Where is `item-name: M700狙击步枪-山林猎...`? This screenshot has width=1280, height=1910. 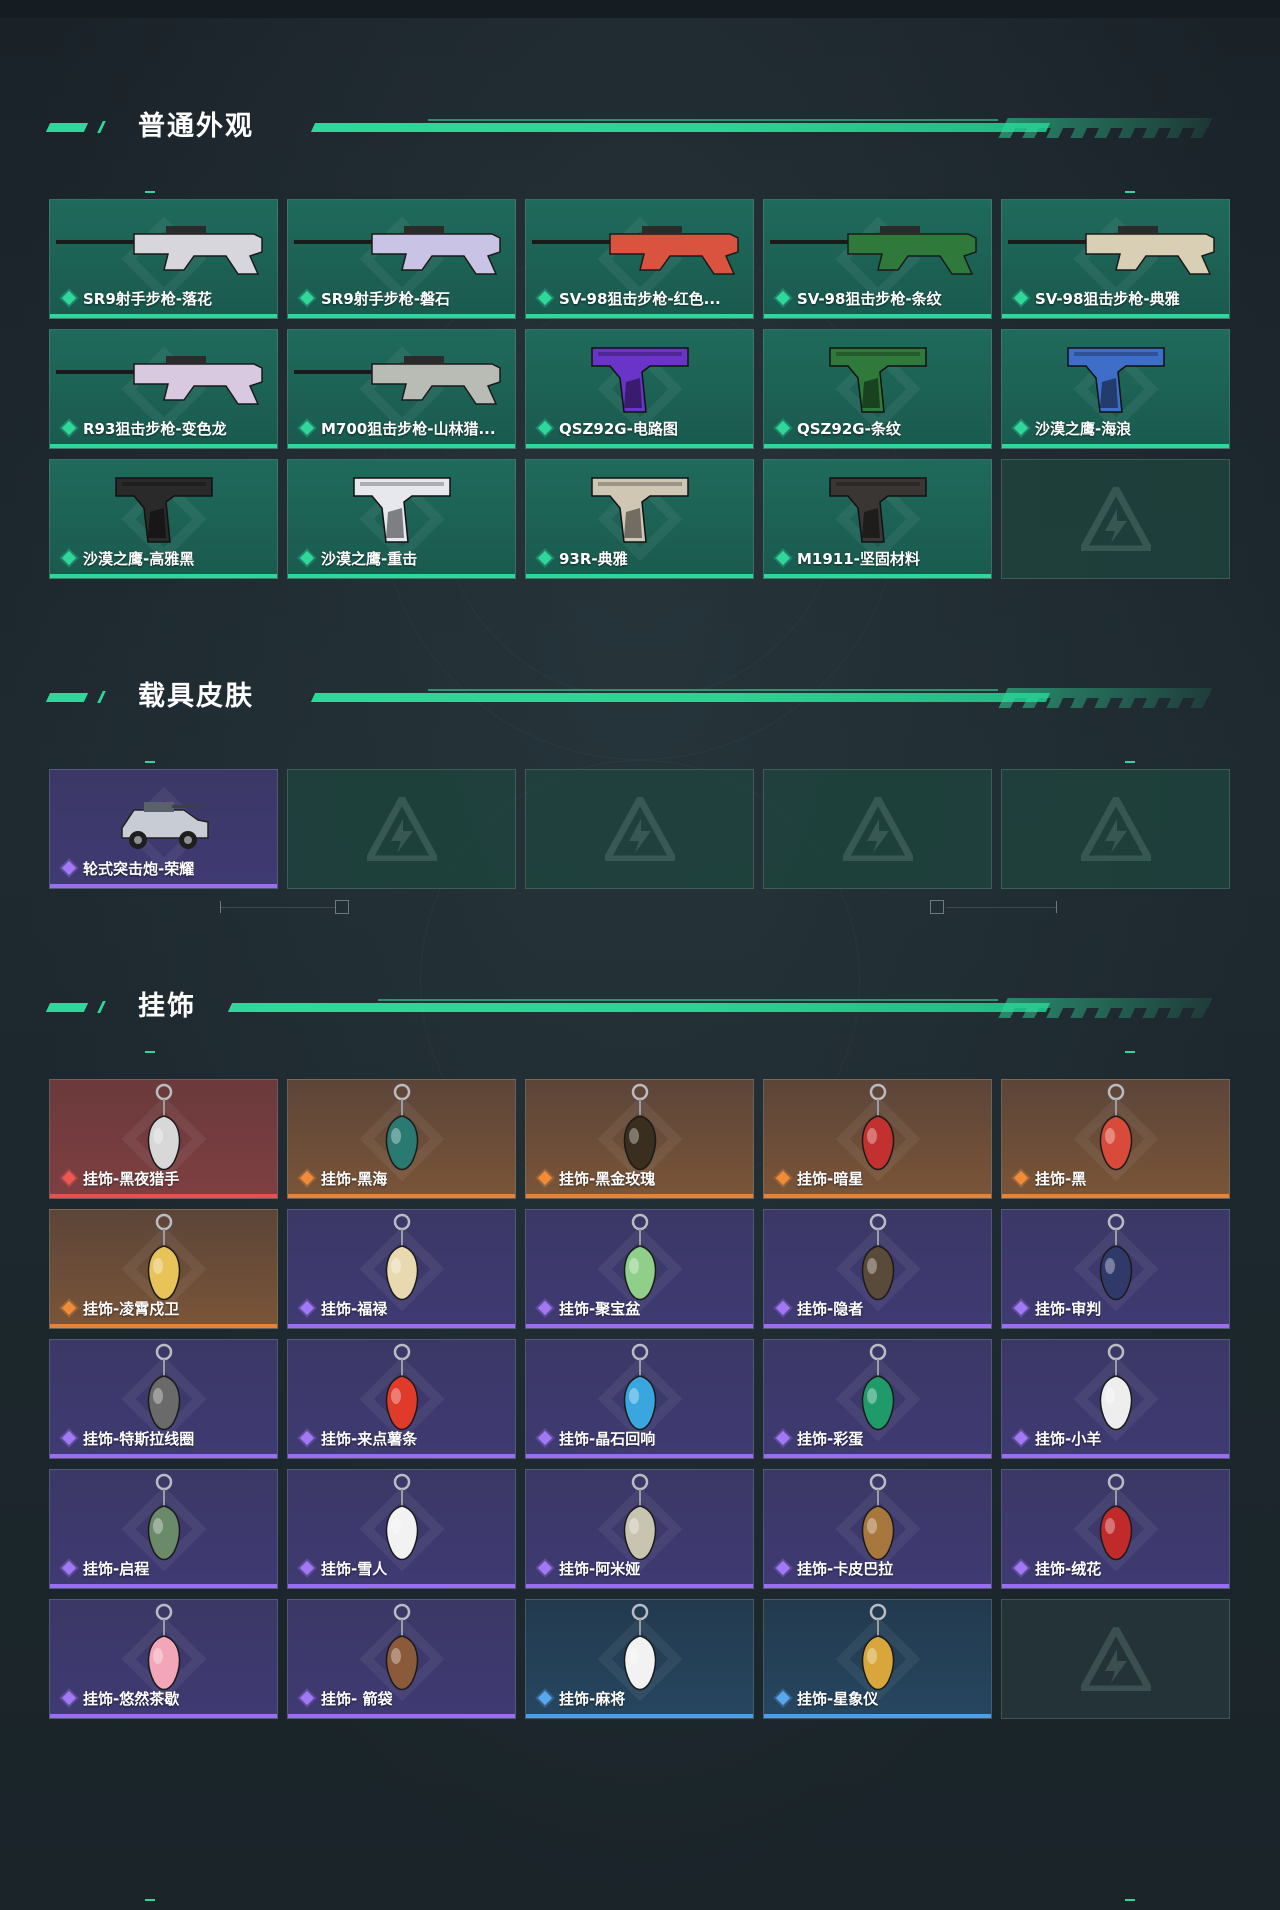 item-name: M700狙击步枪-山林猎... is located at coordinates (408, 428).